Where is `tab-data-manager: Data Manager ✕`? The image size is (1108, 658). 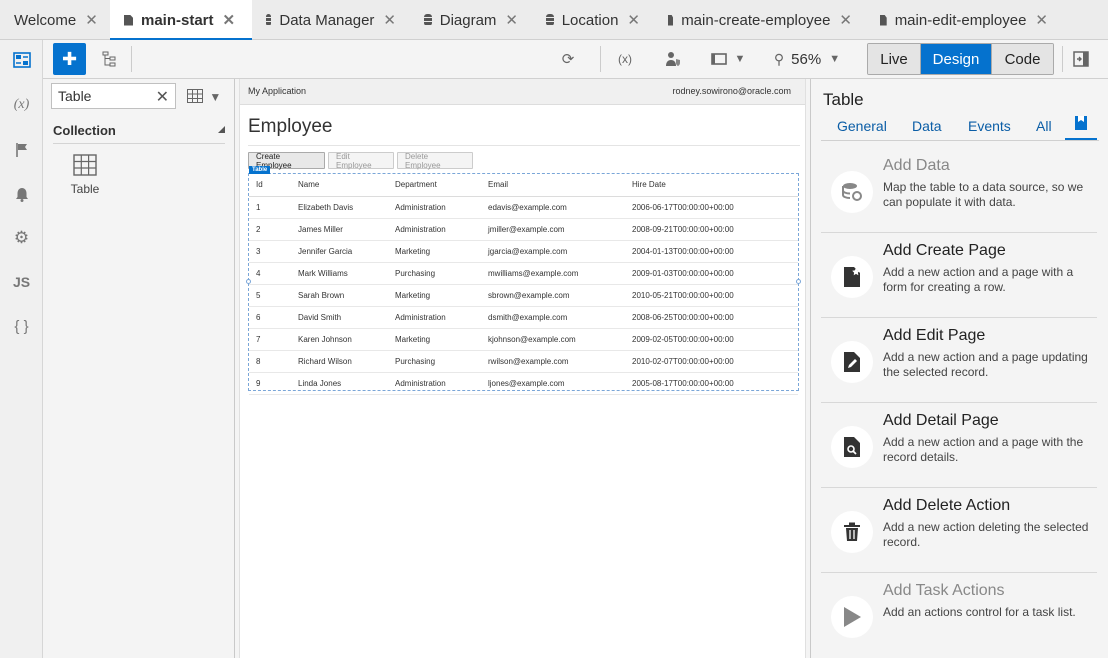
tab-data-manager: Data Manager ✕ is located at coordinates (331, 20).